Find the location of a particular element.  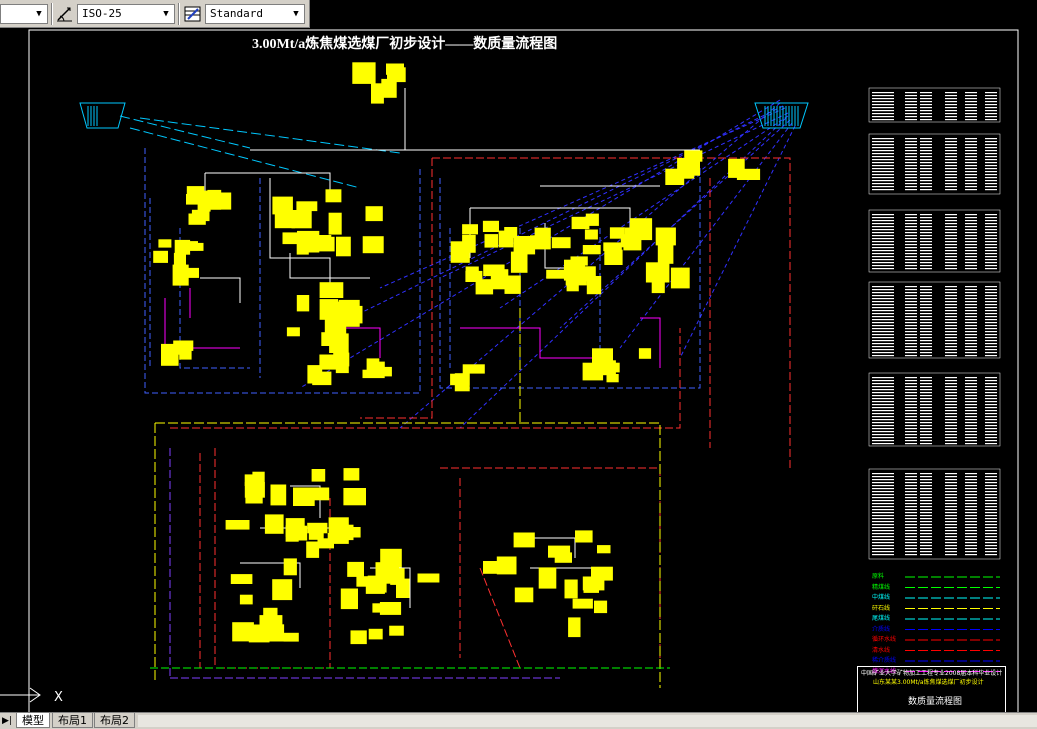

tab-layout2: 布局2 is located at coordinates (114, 720).